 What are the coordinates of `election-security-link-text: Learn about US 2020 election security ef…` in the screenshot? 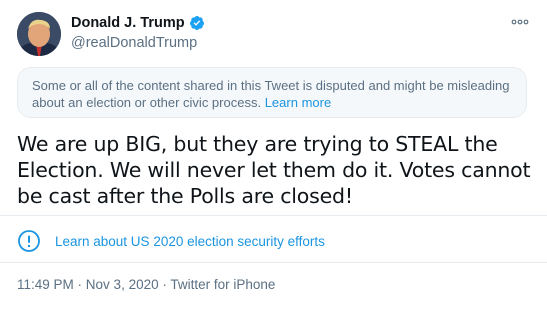 It's located at (190, 241).